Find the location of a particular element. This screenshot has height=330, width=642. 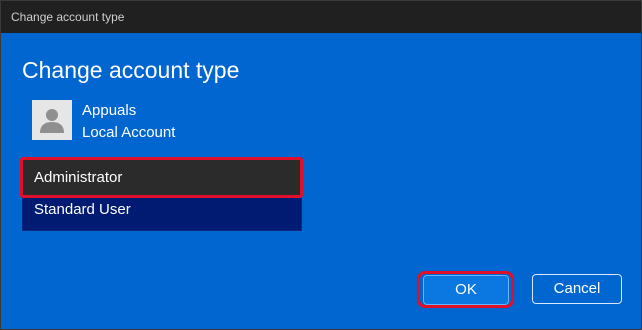

option-label-standard-user: Standard User is located at coordinates (82, 209).